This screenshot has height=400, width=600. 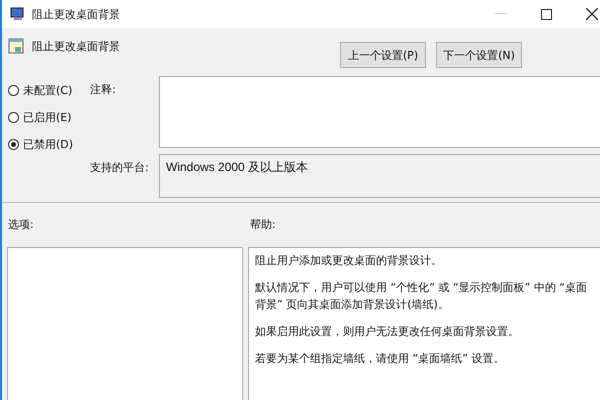 I want to click on comment-field, so click(x=379, y=112).